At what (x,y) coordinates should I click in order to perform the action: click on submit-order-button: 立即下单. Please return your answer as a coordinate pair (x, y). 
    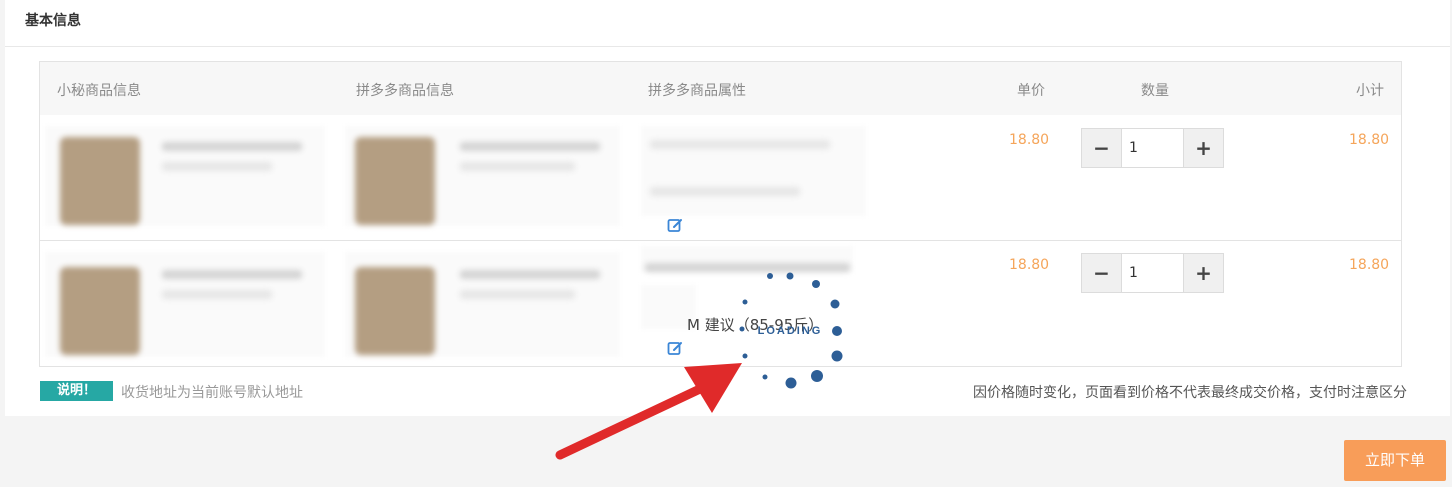
    Looking at the image, I should click on (1395, 460).